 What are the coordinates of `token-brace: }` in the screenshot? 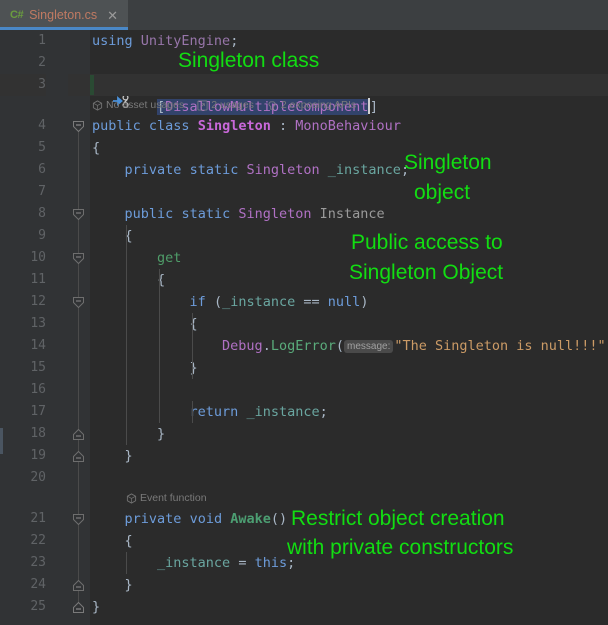 It's located at (96, 607).